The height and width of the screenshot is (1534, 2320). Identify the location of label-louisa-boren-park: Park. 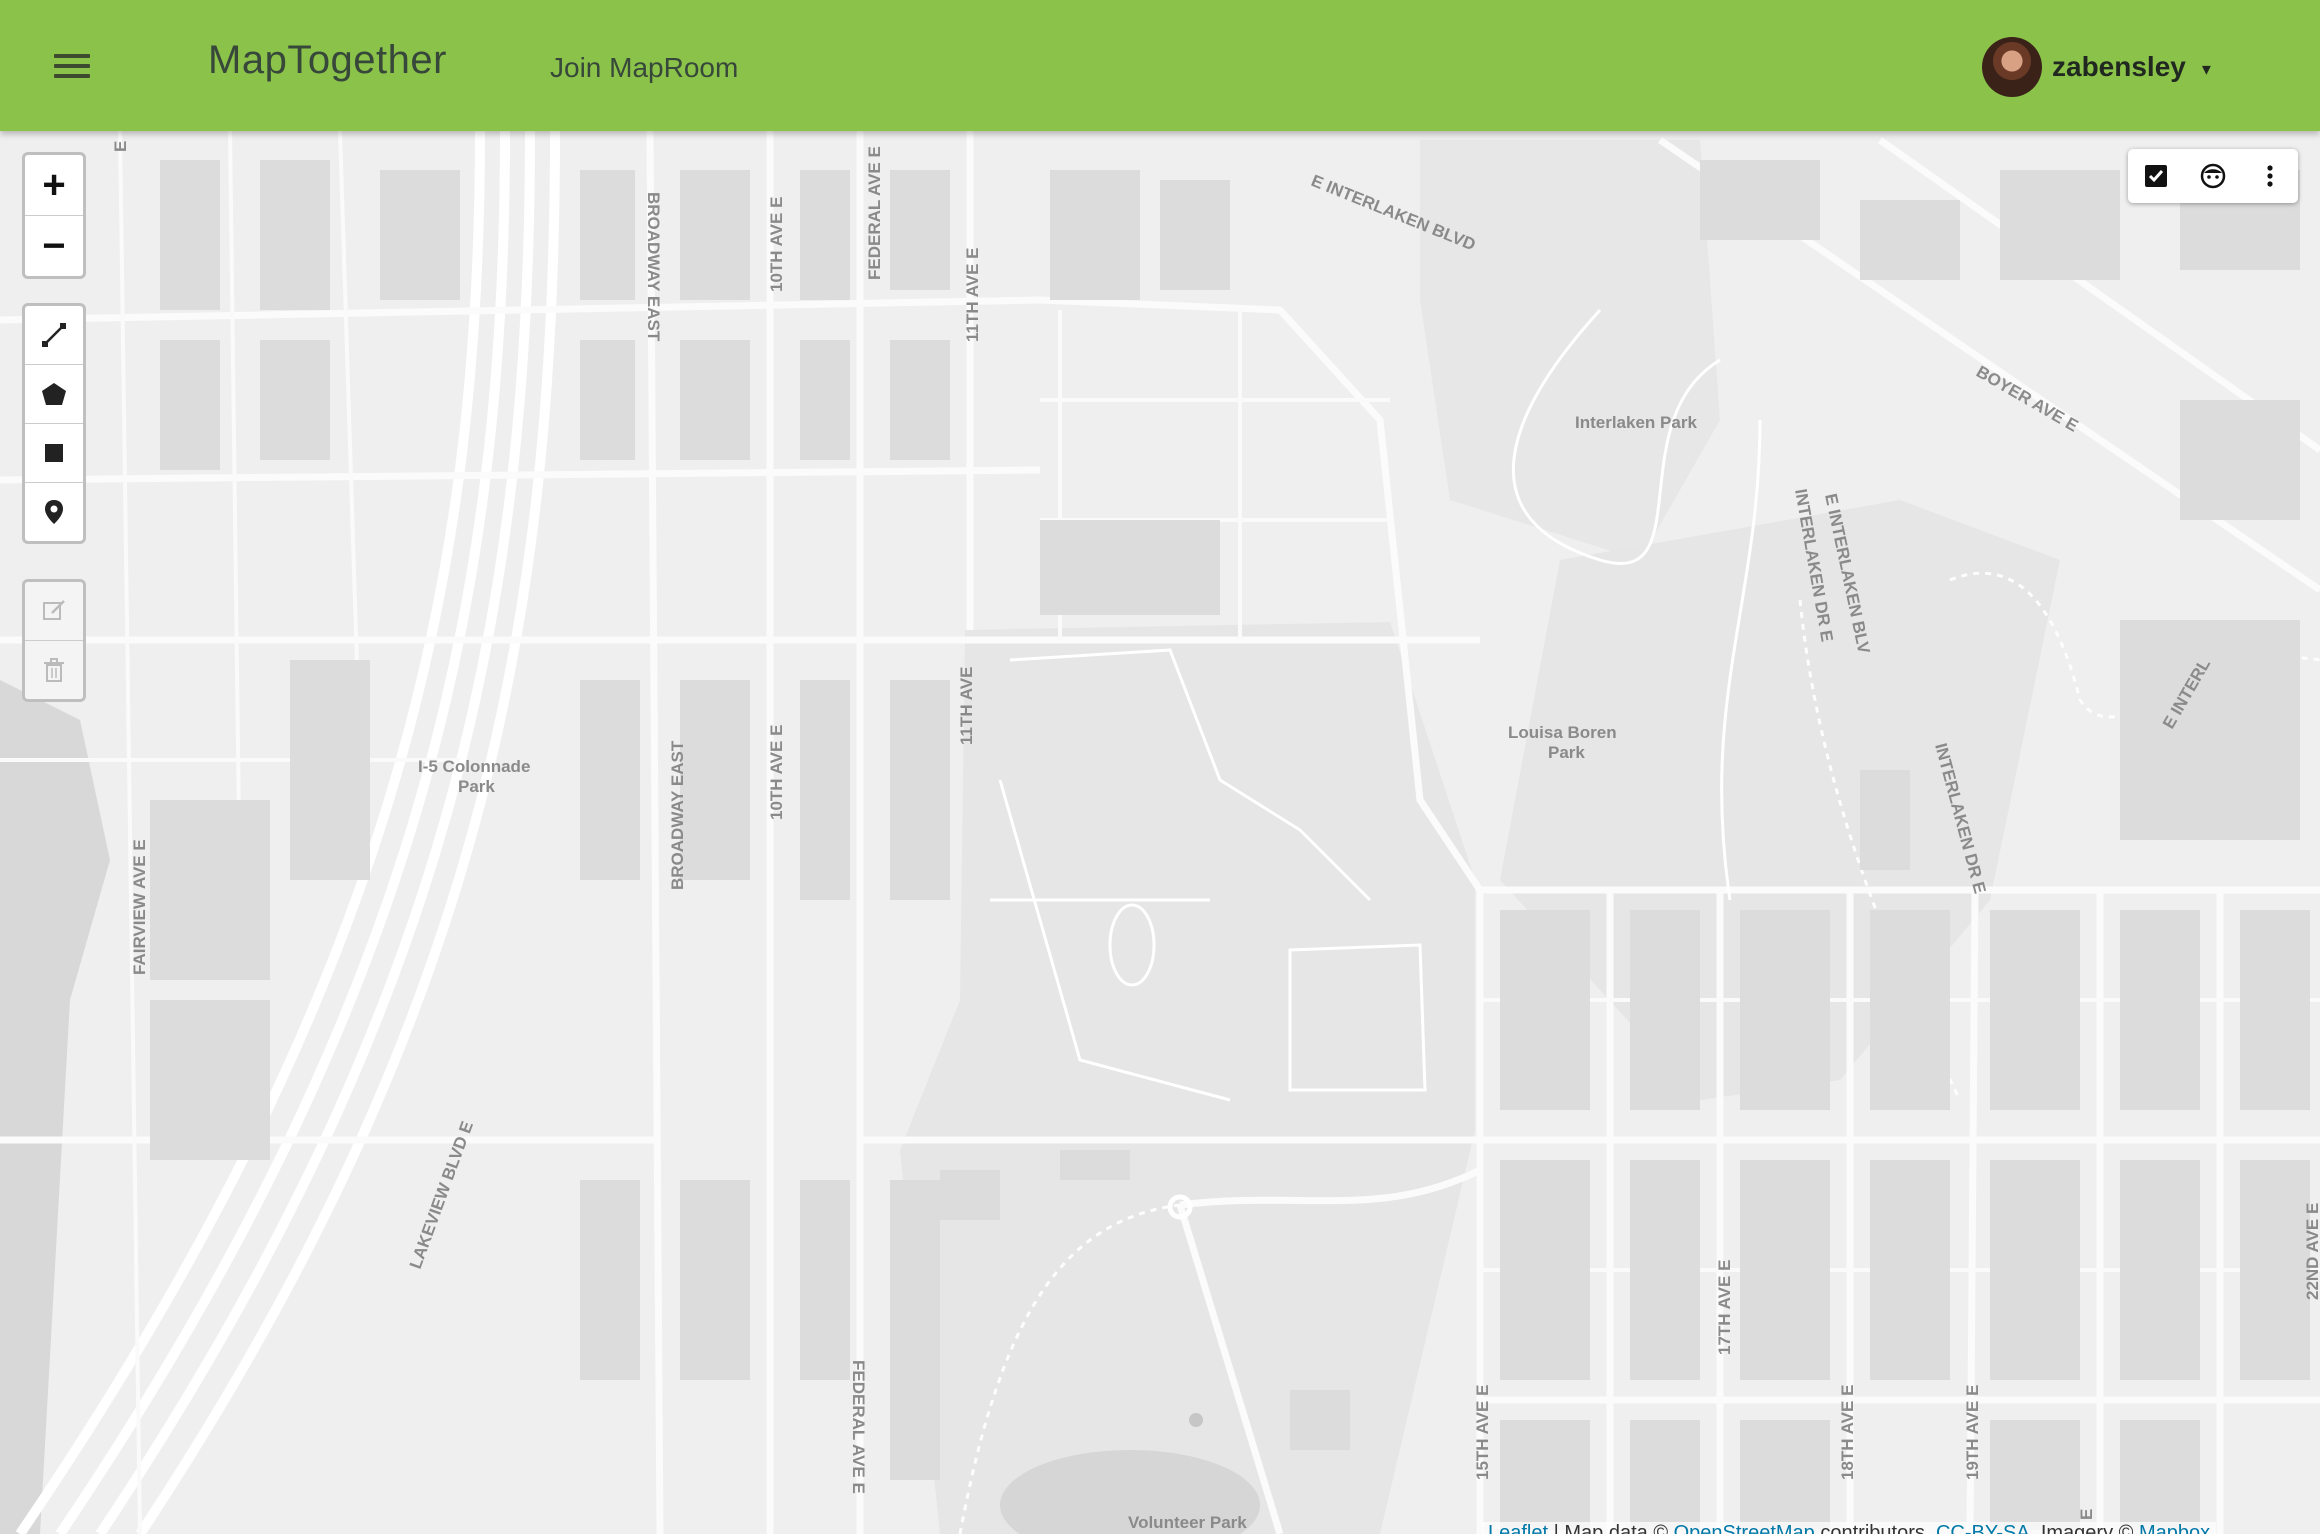
(1566, 752).